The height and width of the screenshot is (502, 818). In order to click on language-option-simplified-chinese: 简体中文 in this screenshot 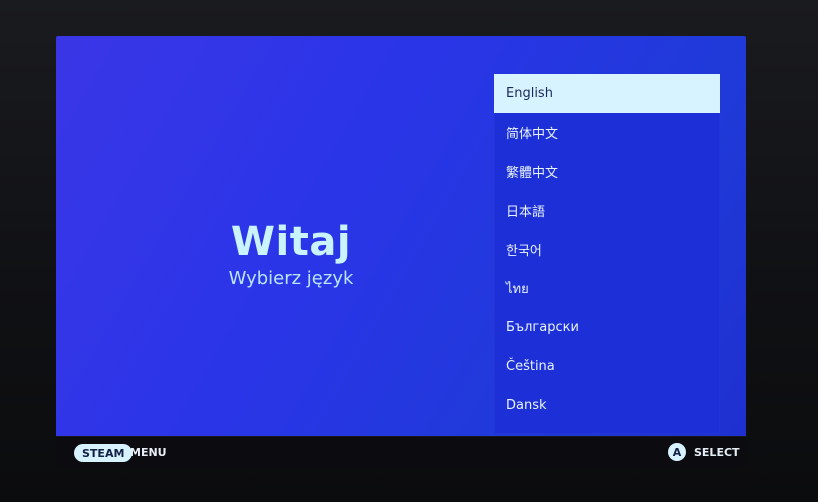, I will do `click(607, 132)`.